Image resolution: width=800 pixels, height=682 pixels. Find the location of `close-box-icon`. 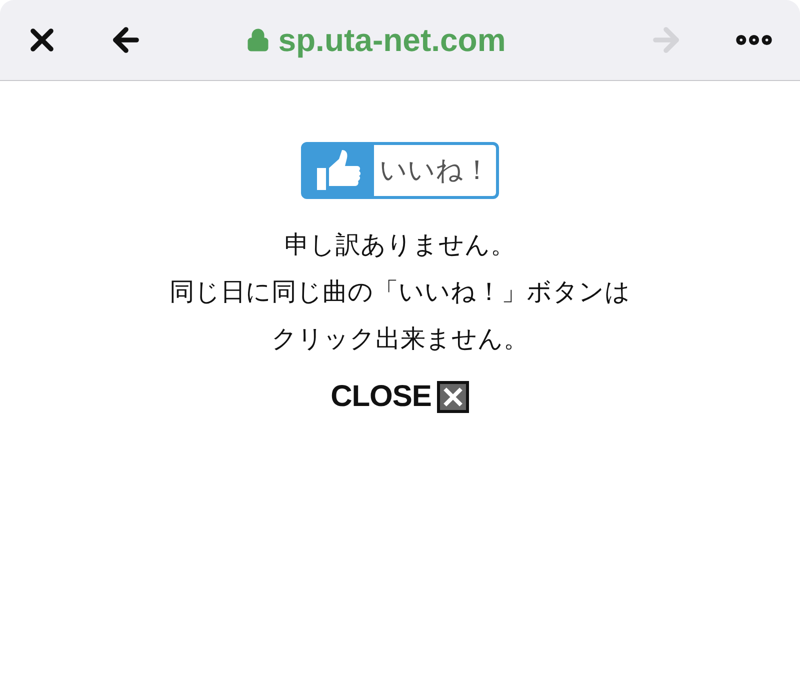

close-box-icon is located at coordinates (453, 396).